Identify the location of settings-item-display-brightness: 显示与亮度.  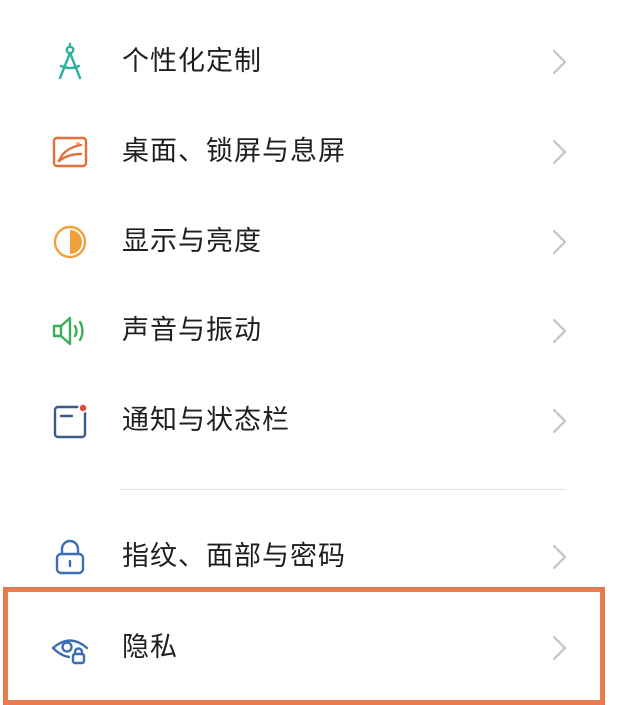
(314, 242).